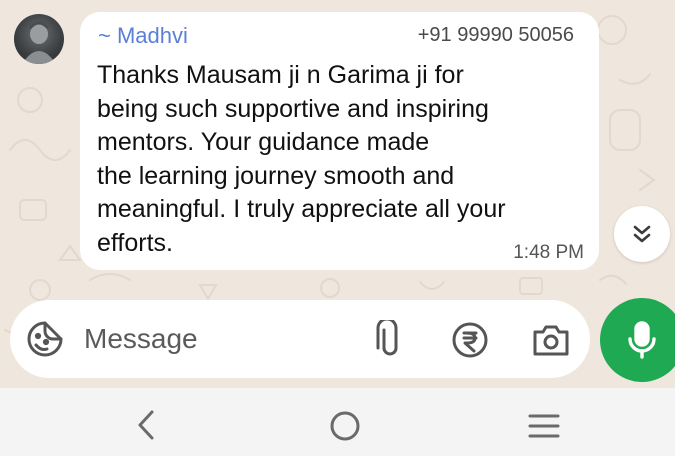  What do you see at coordinates (39, 42) in the screenshot?
I see `avatar-image` at bounding box center [39, 42].